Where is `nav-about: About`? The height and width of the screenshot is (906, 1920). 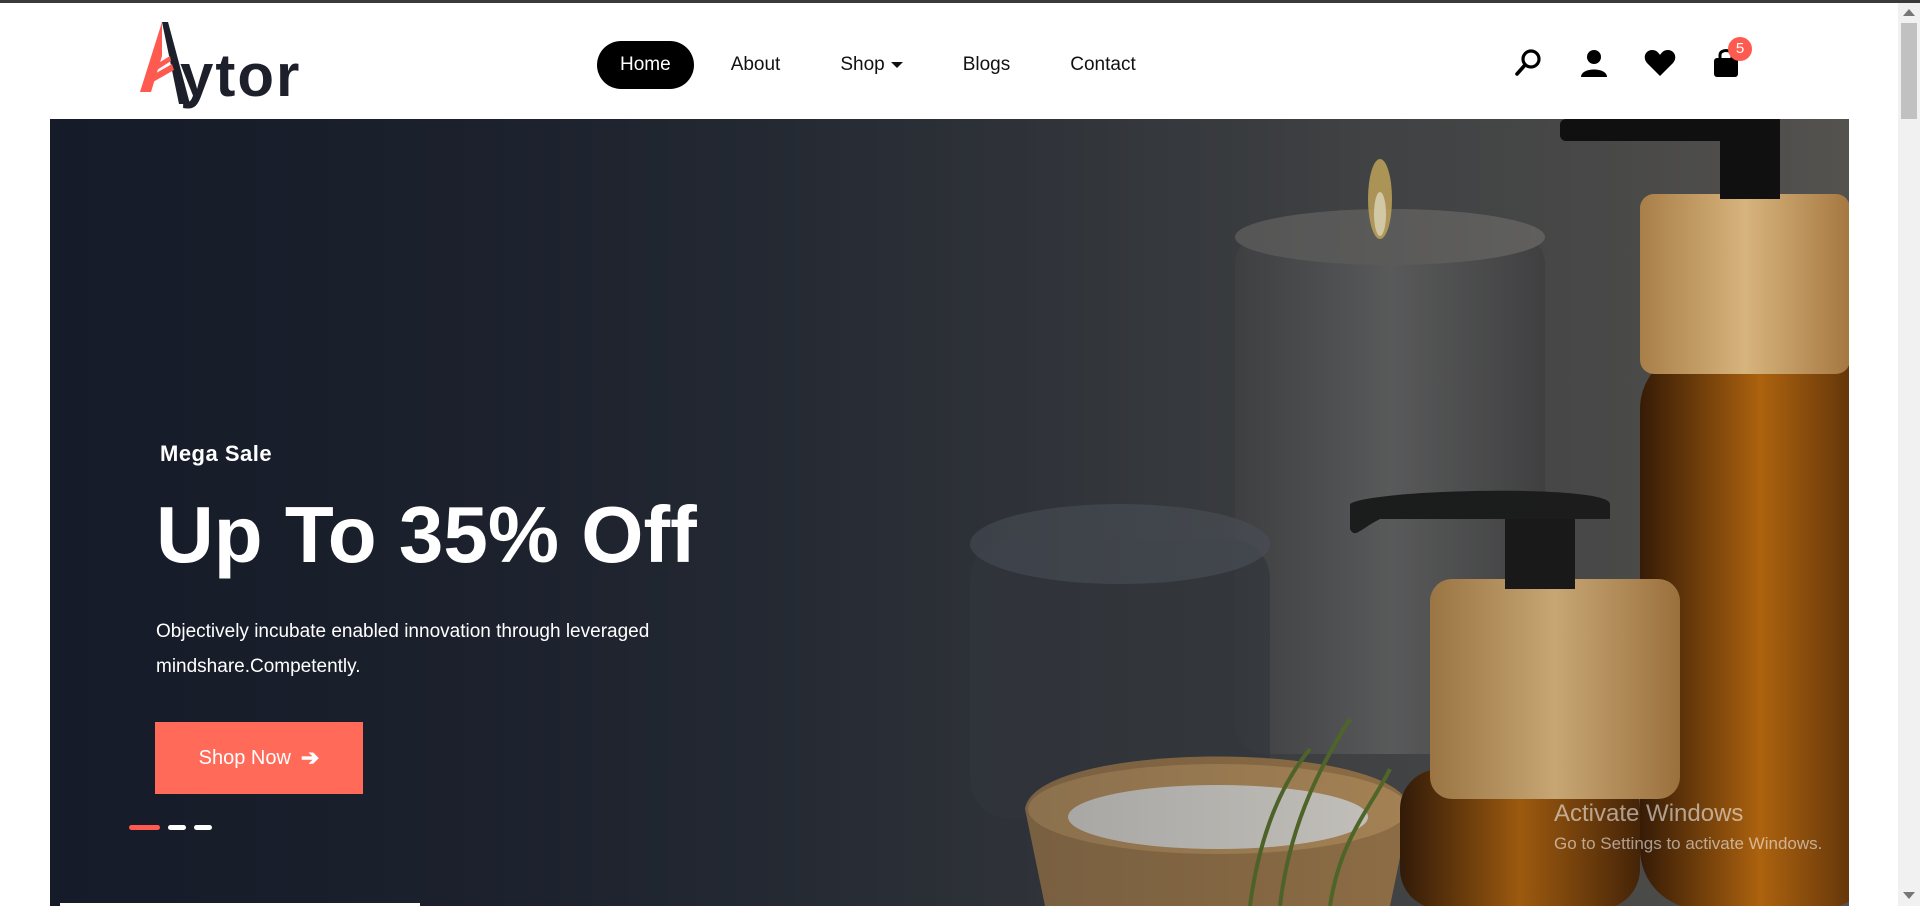 nav-about: About is located at coordinates (756, 65).